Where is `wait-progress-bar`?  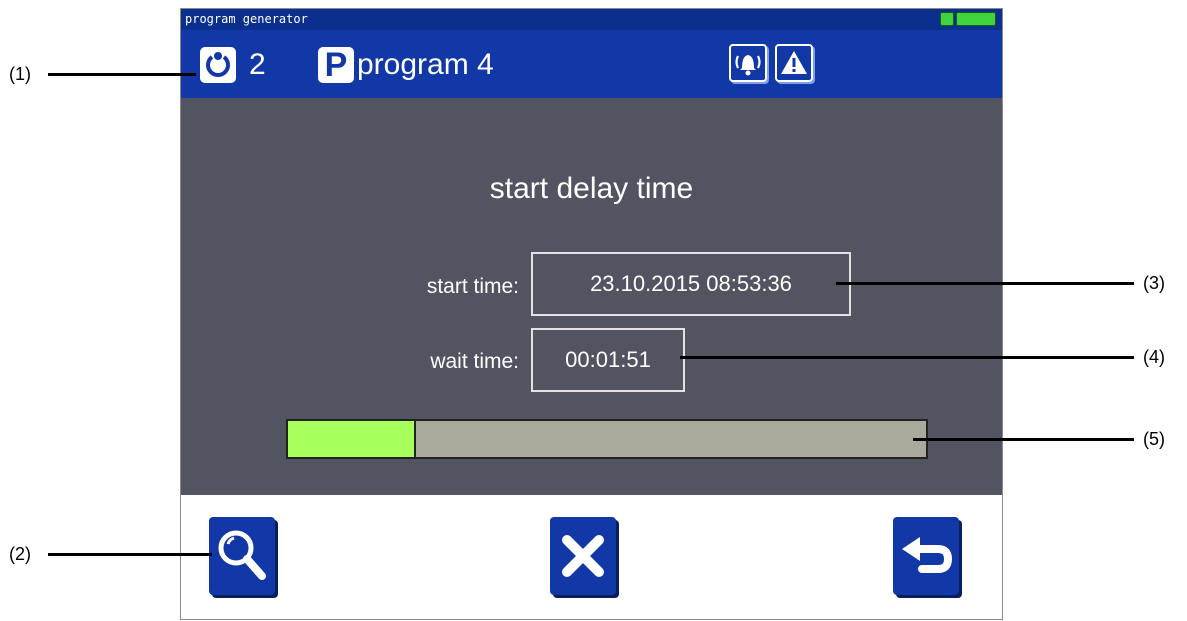 wait-progress-bar is located at coordinates (607, 439).